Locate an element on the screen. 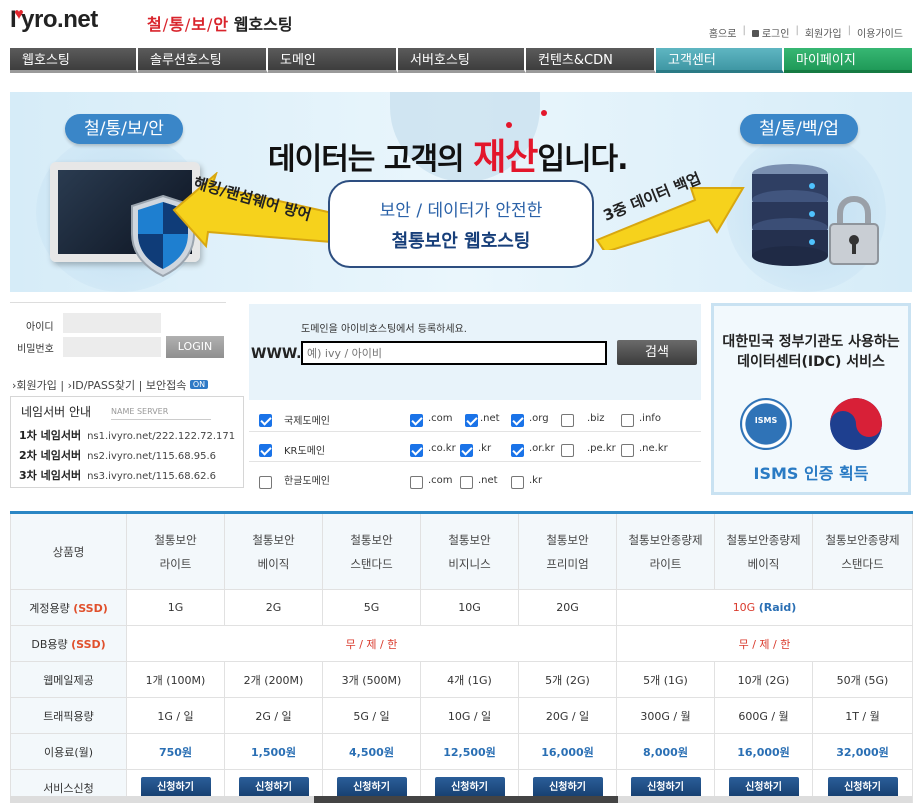  banner-headline: 데이터는 고객의 재산입니다. is located at coordinates (448, 154).